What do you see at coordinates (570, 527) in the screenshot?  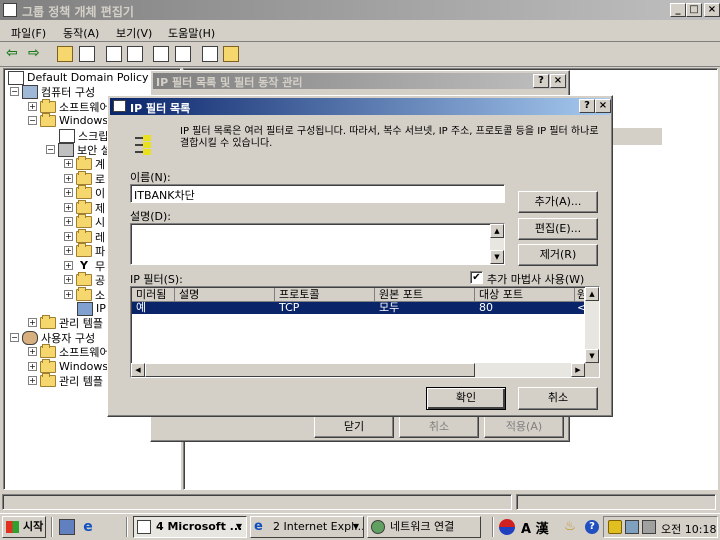 I see `ime-settings-icon: ♨` at bounding box center [570, 527].